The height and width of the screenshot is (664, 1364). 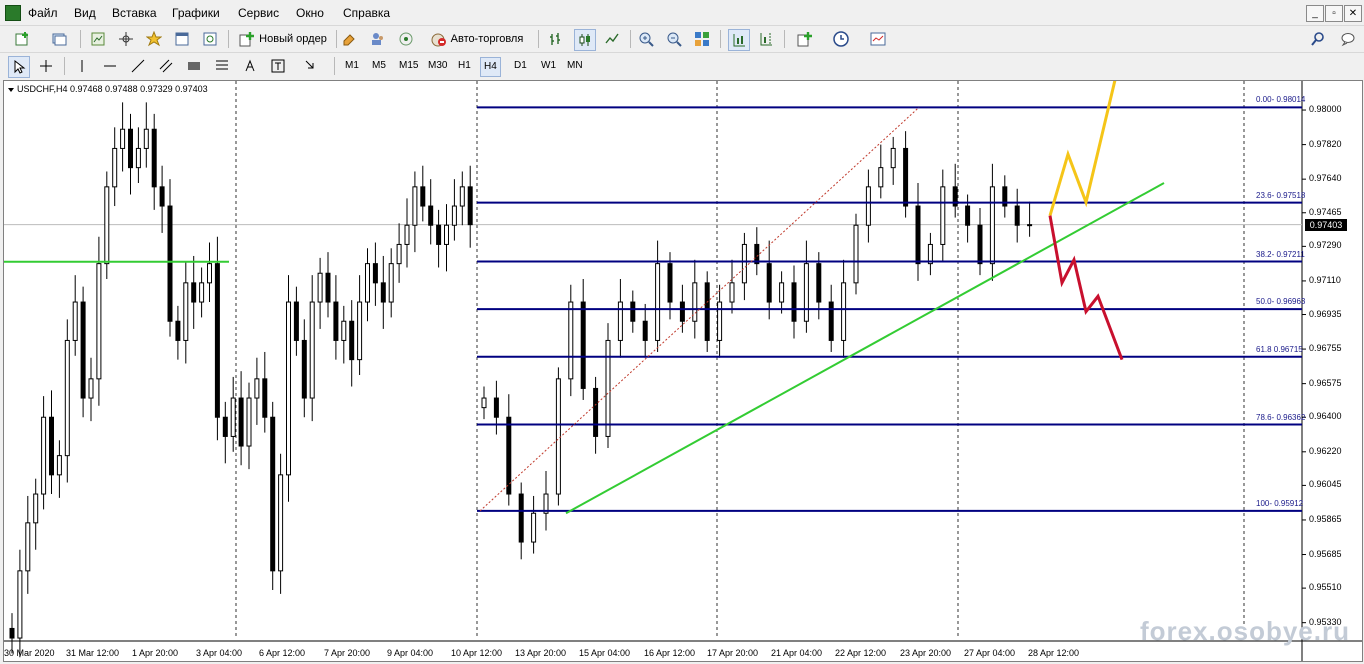 I want to click on trendline-button, so click(x=138, y=66).